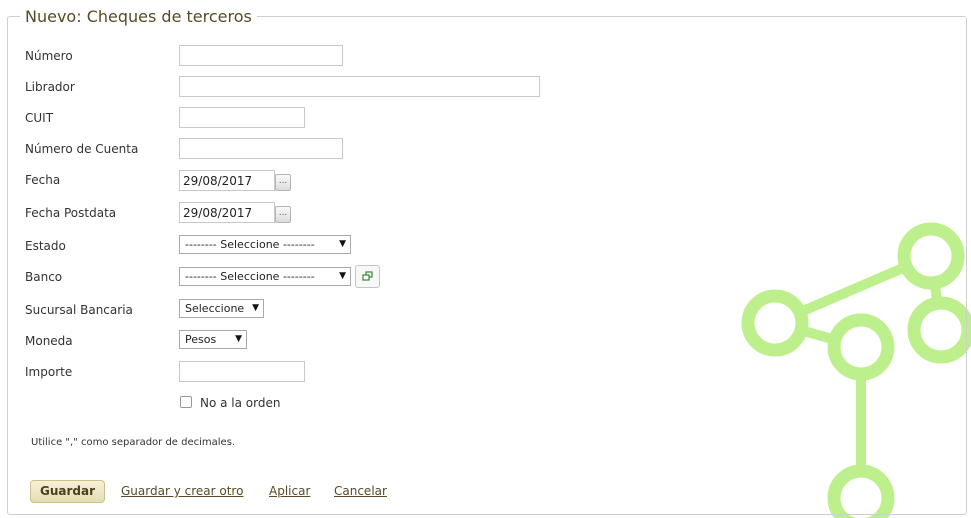 Image resolution: width=971 pixels, height=518 pixels. What do you see at coordinates (49, 56) in the screenshot?
I see `numero-label: Número` at bounding box center [49, 56].